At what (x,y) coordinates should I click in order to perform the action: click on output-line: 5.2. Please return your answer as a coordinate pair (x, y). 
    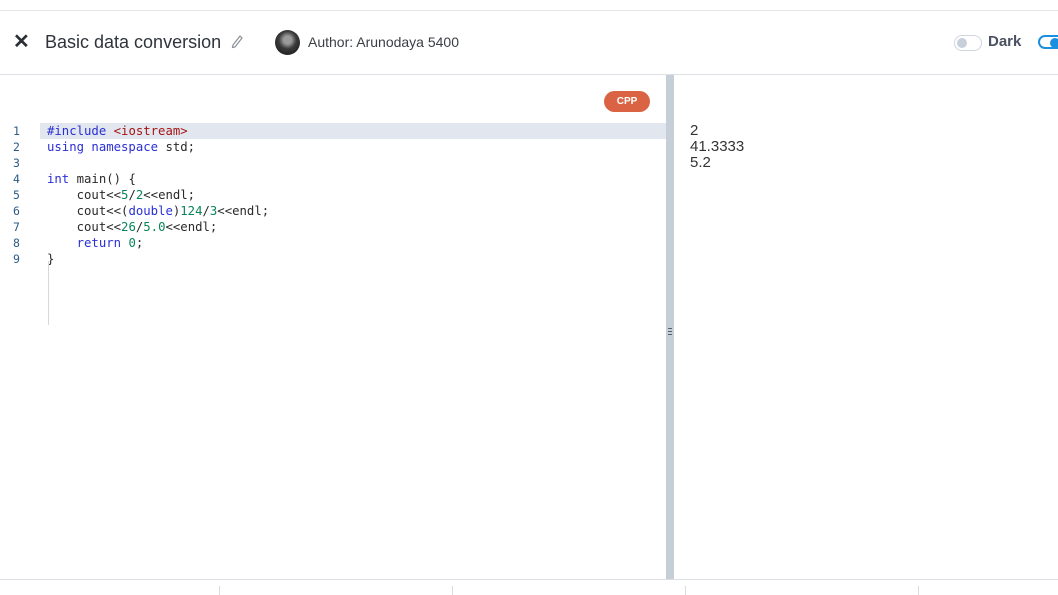
    Looking at the image, I should click on (700, 162).